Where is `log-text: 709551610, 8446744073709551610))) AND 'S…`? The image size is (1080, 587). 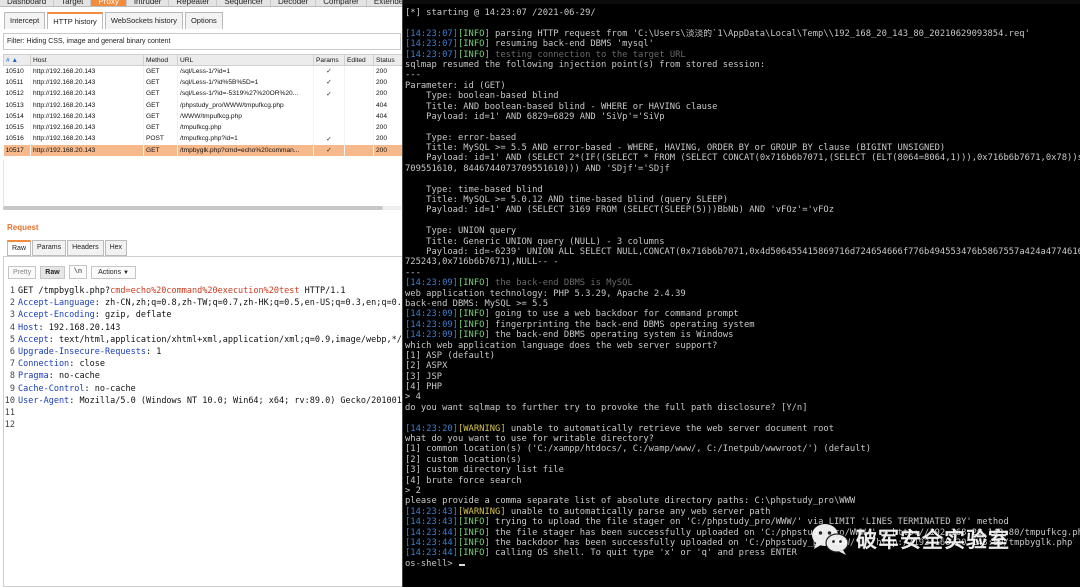
log-text: 709551610, 8446744073709551610))) AND 'S… is located at coordinates (537, 168).